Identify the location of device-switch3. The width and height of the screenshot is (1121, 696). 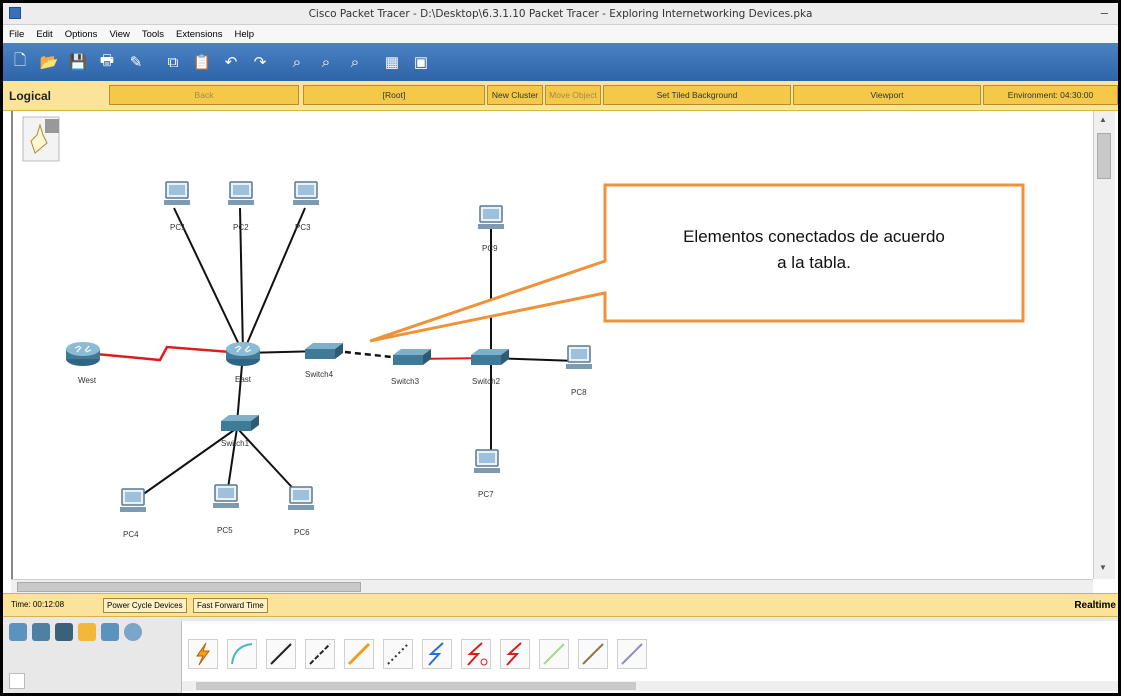
(412, 357).